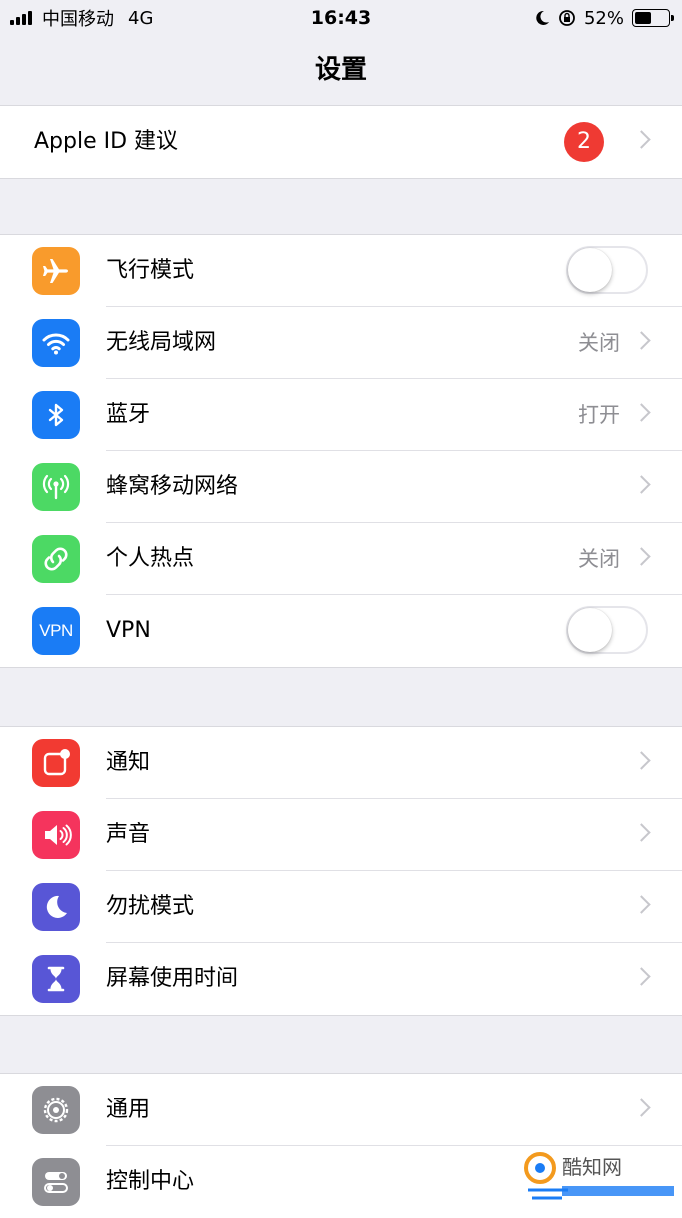  What do you see at coordinates (150, 270) in the screenshot?
I see `row-label: 飞行模式` at bounding box center [150, 270].